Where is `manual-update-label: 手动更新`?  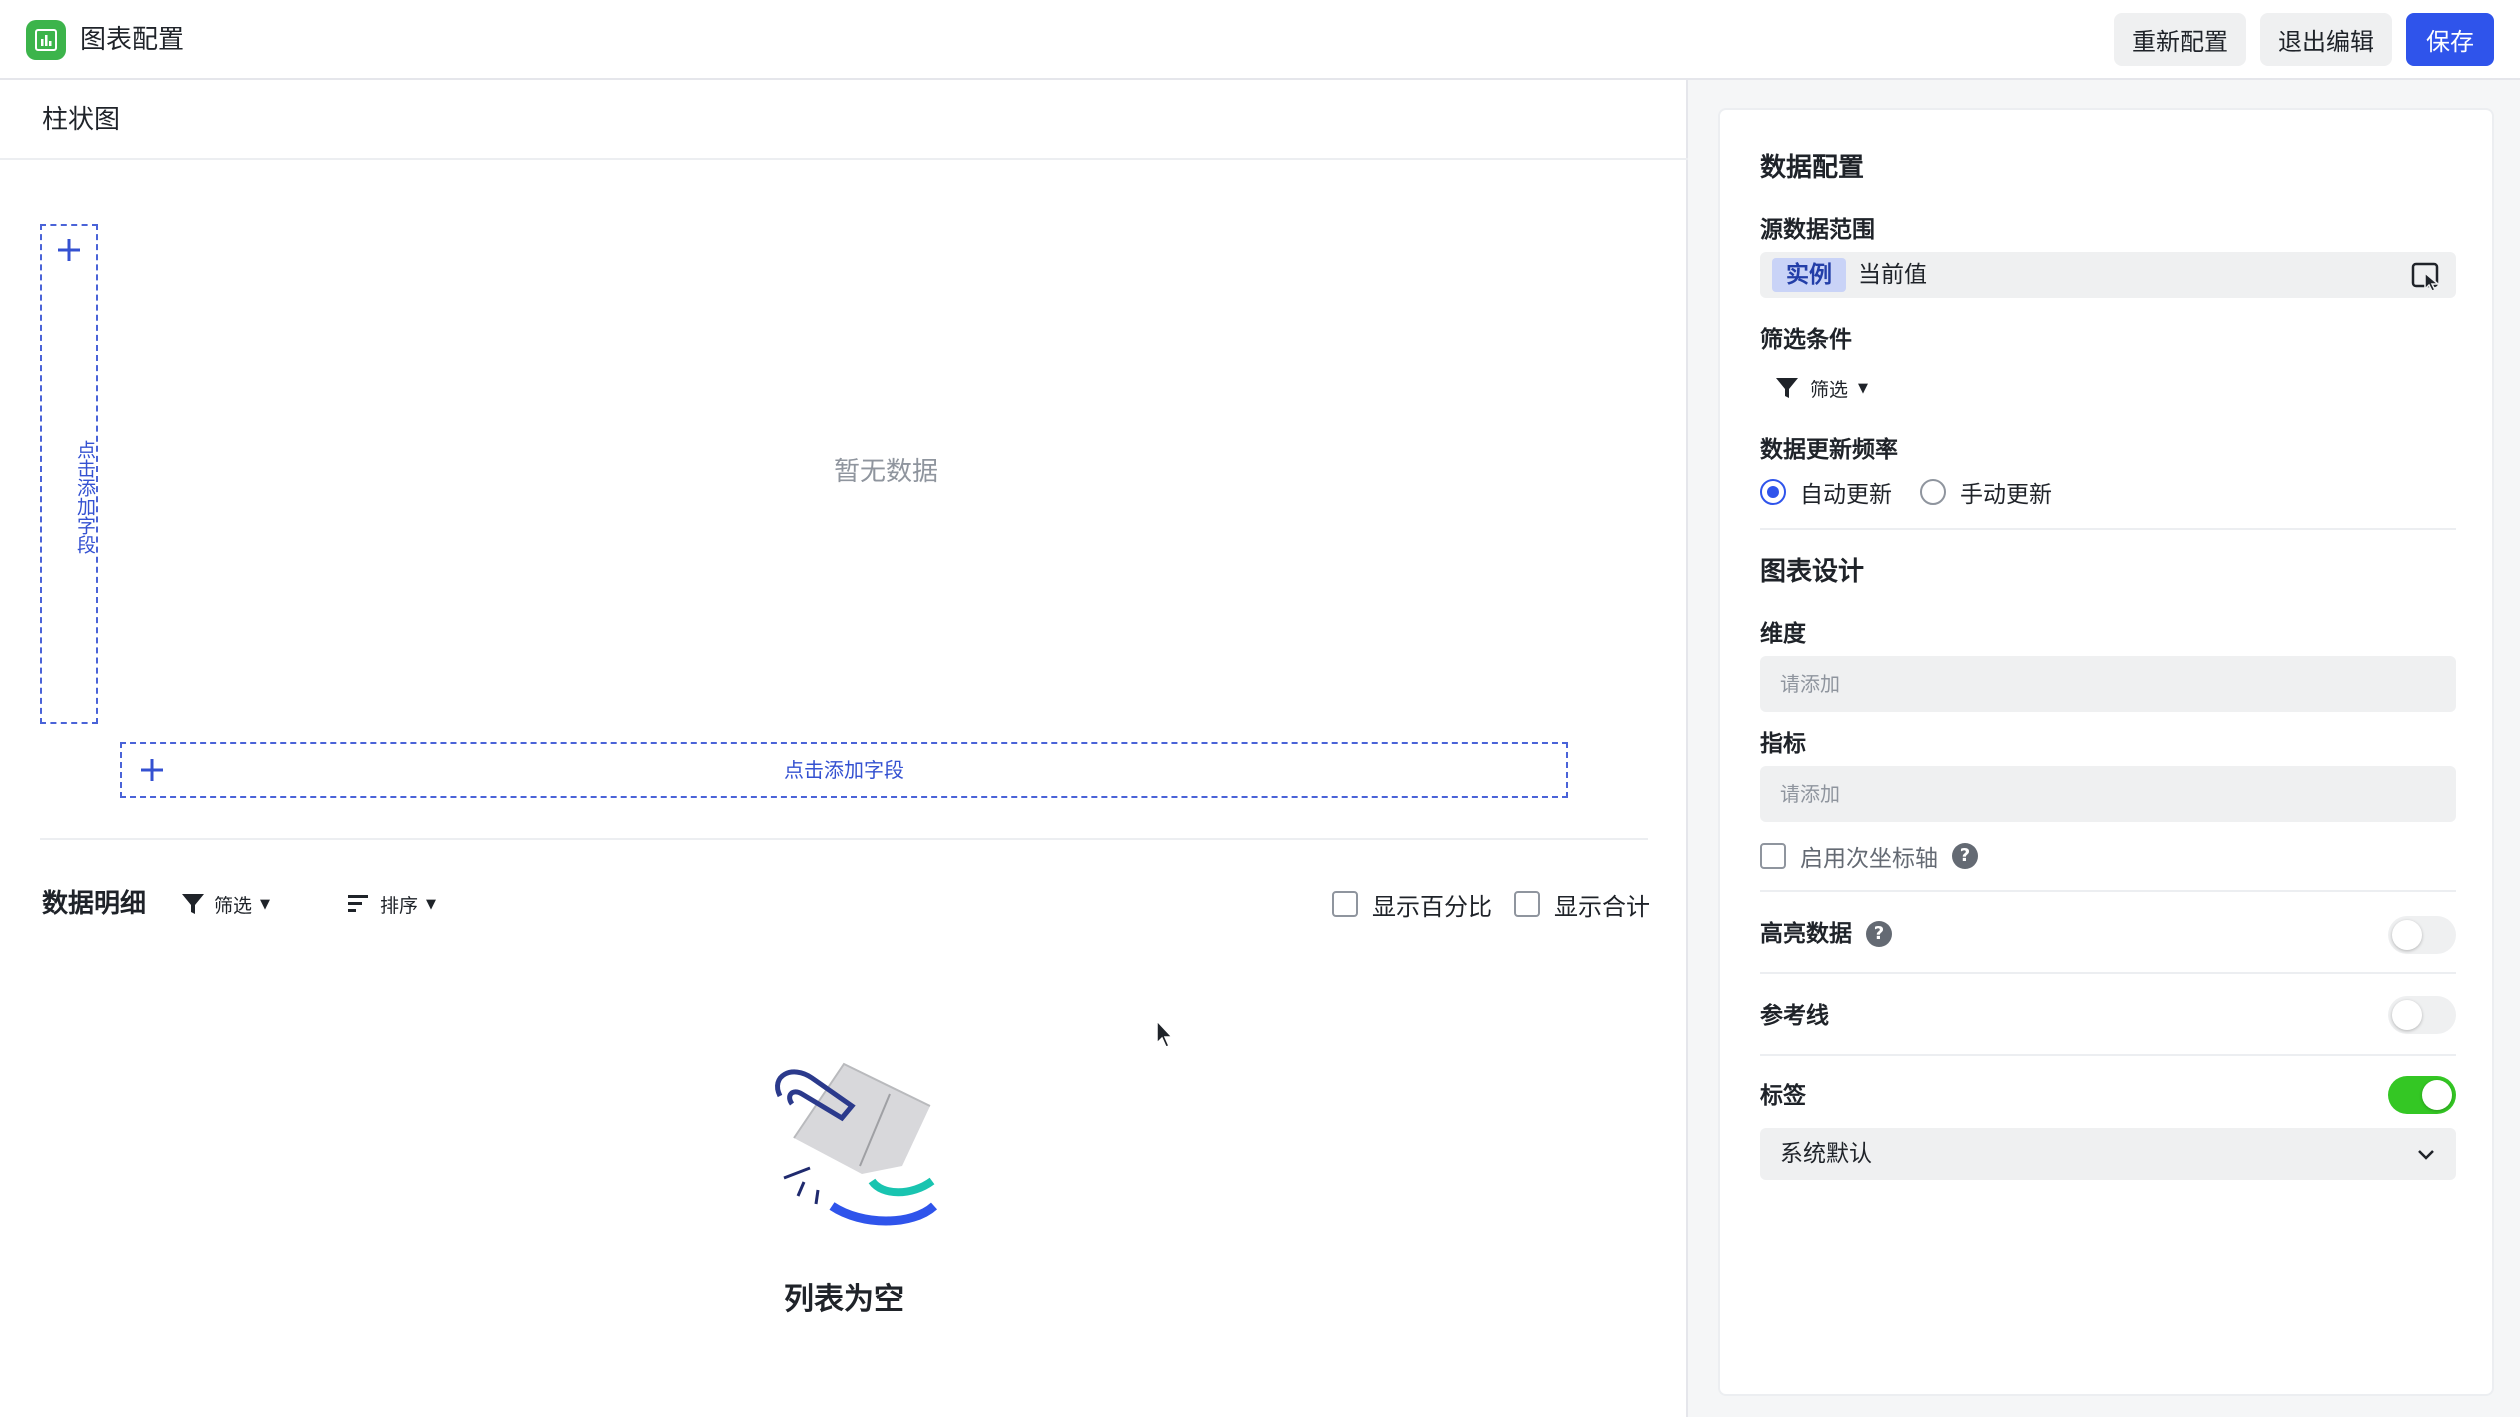
manual-update-label: 手动更新 is located at coordinates (2006, 492).